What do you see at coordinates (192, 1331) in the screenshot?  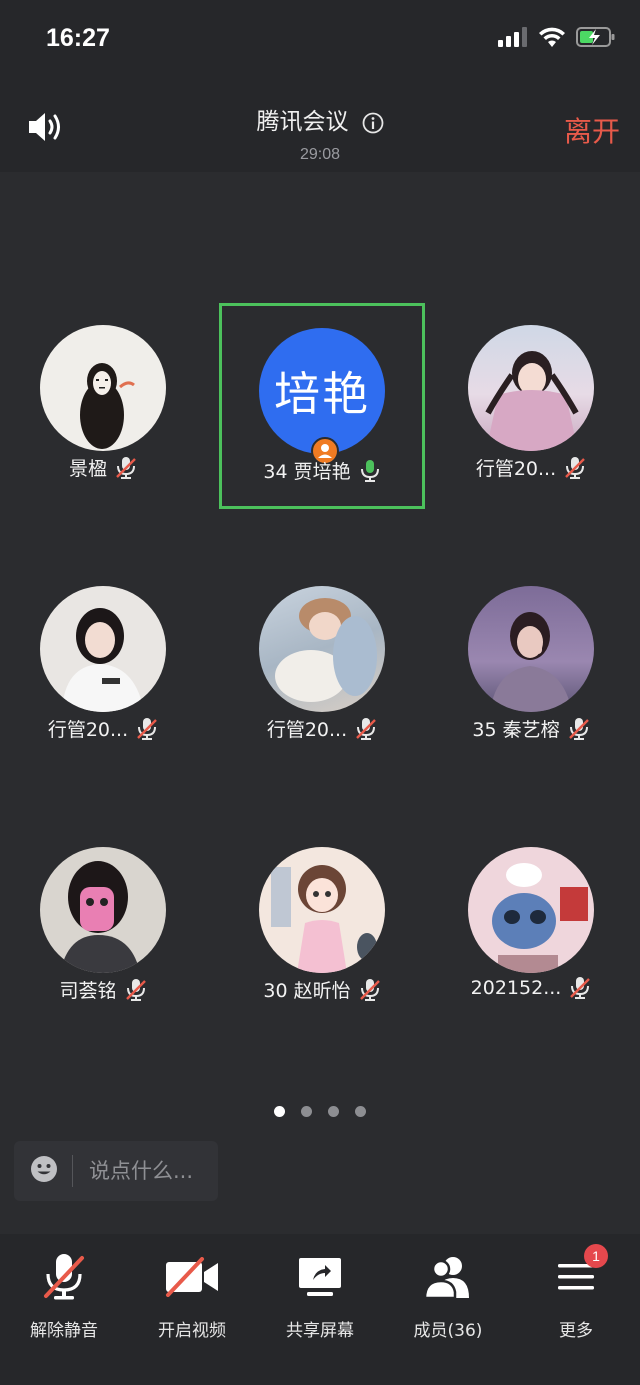 I see `start-video-label: 开启视频` at bounding box center [192, 1331].